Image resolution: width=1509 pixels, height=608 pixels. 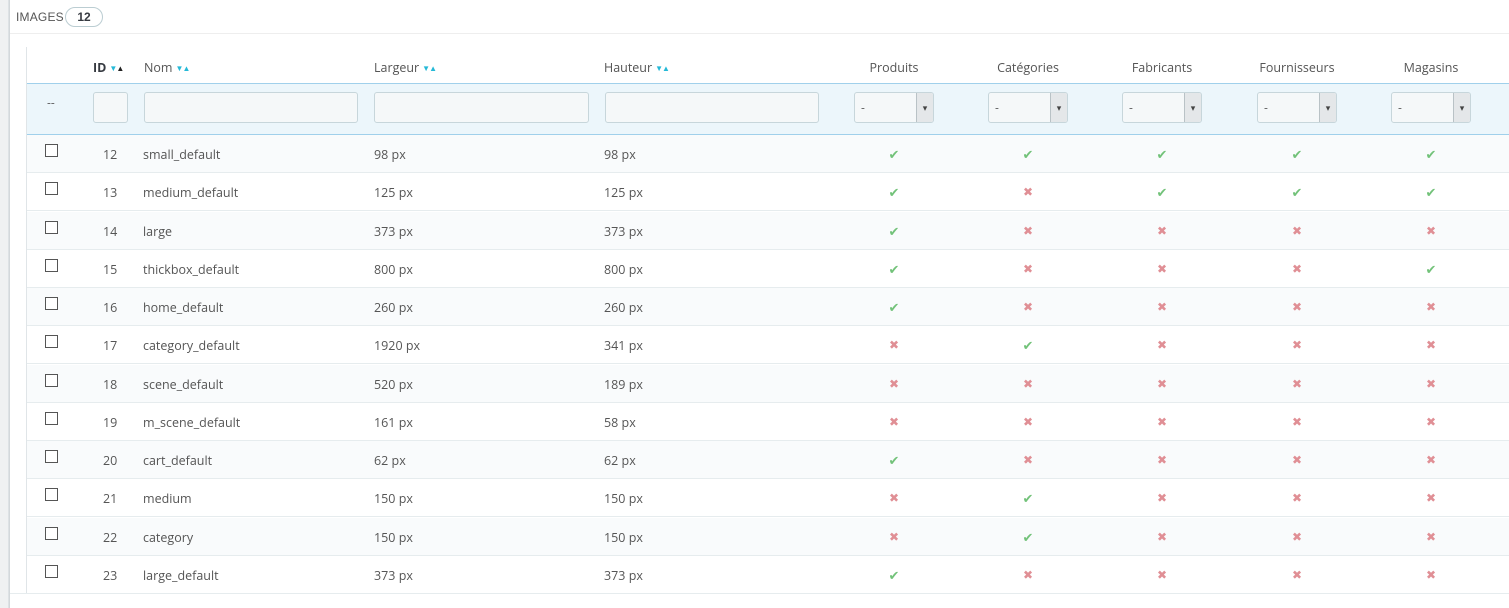 I want to click on filter-id-input, so click(x=110, y=107).